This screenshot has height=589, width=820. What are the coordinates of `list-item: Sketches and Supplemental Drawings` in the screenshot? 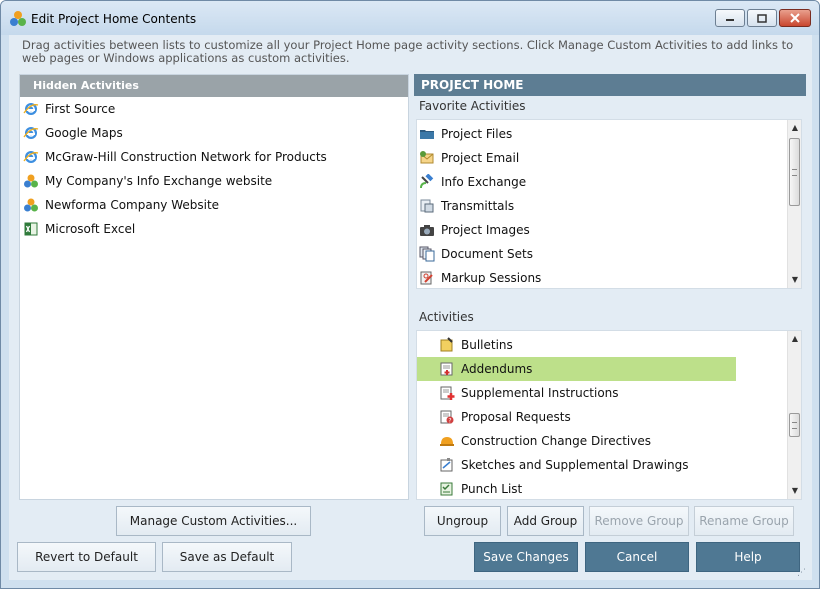 It's located at (576, 465).